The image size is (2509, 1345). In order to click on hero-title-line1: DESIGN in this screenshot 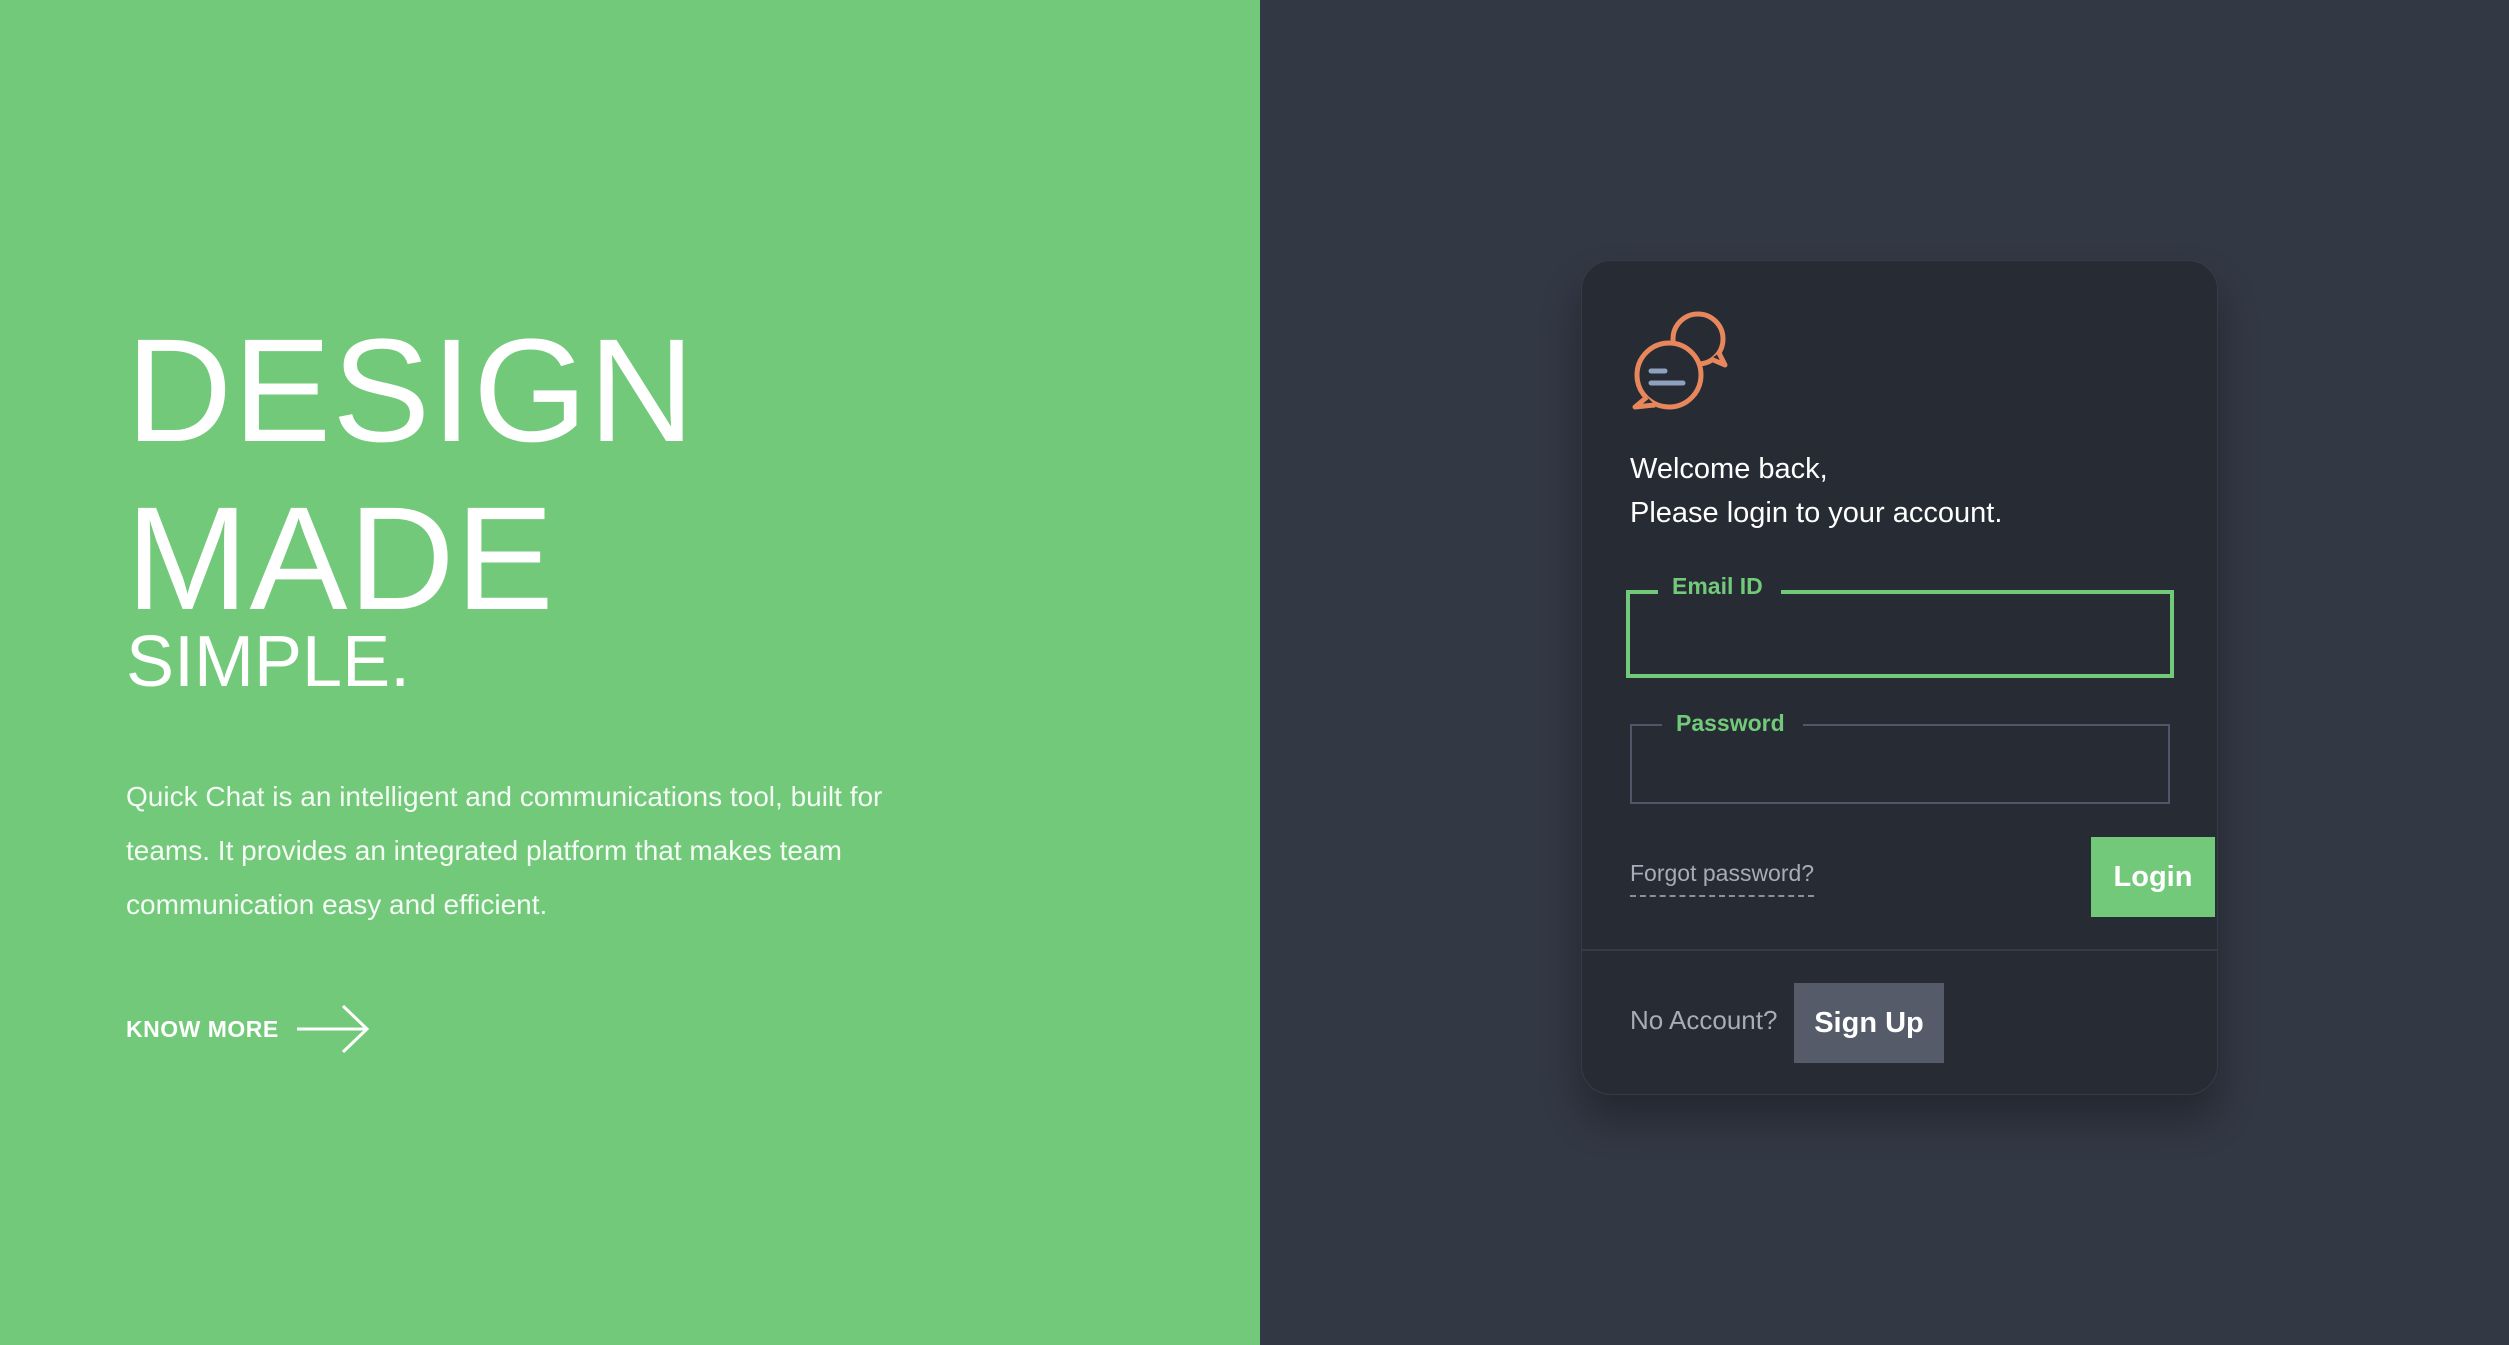, I will do `click(411, 391)`.